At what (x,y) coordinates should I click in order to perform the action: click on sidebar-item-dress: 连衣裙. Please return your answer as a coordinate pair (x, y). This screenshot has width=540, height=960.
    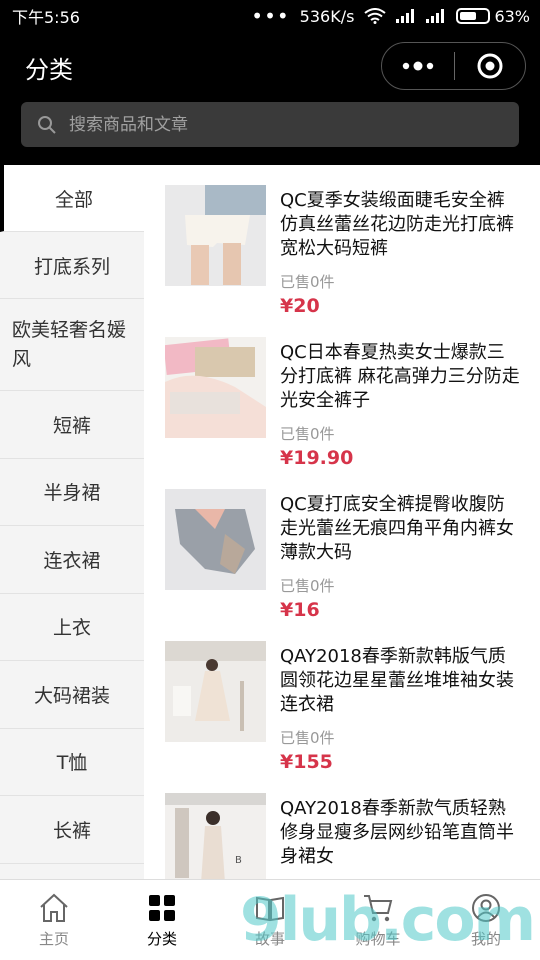
    Looking at the image, I should click on (72, 560).